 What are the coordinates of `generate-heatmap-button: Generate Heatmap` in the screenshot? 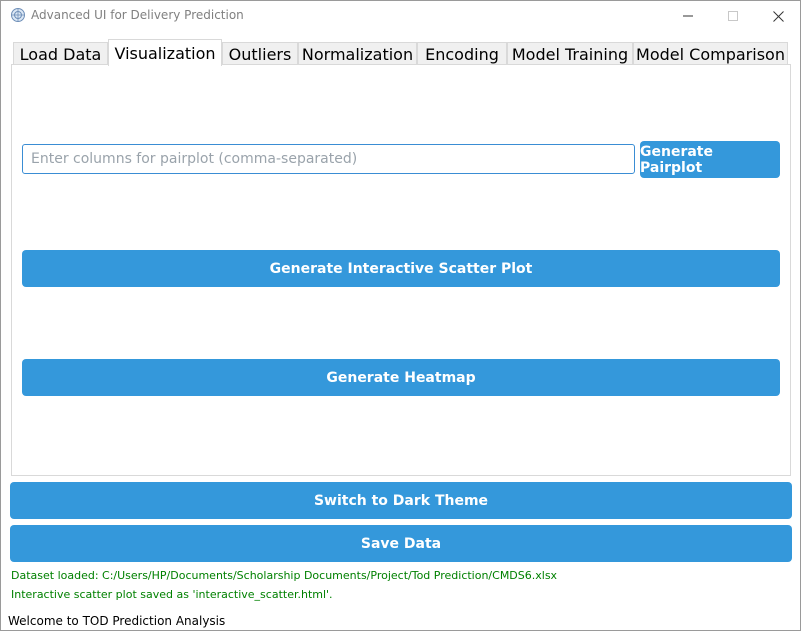 It's located at (401, 377).